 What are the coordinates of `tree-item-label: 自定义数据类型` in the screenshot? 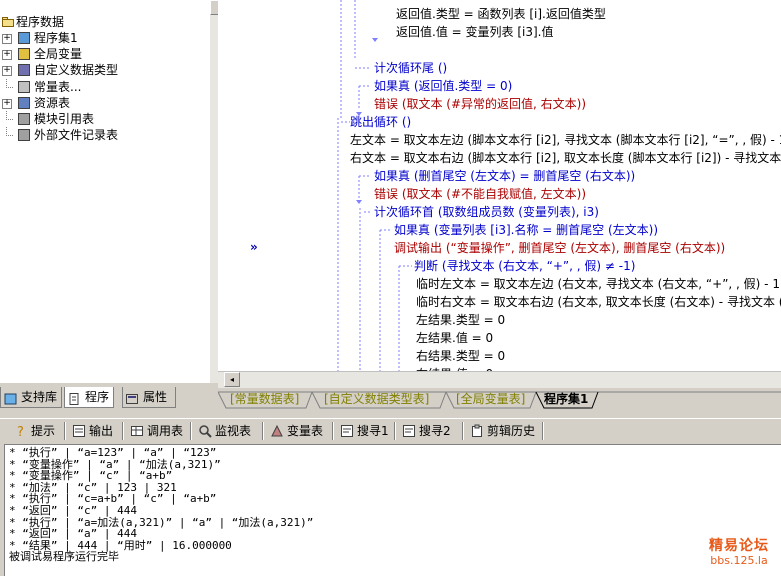 It's located at (76, 70).